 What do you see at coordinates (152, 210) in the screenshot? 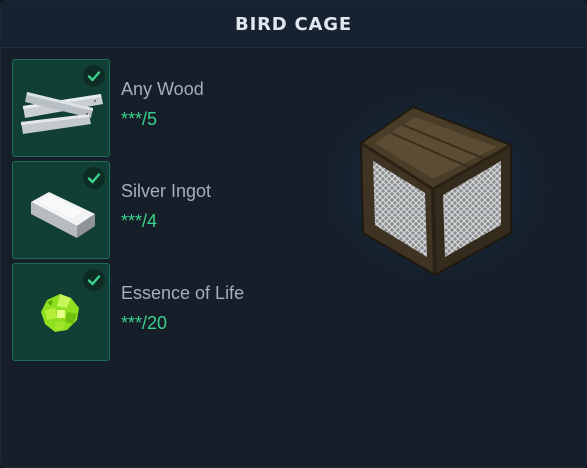
I see `requirement-item-silver-ingot: Silver Ingot ***/4` at bounding box center [152, 210].